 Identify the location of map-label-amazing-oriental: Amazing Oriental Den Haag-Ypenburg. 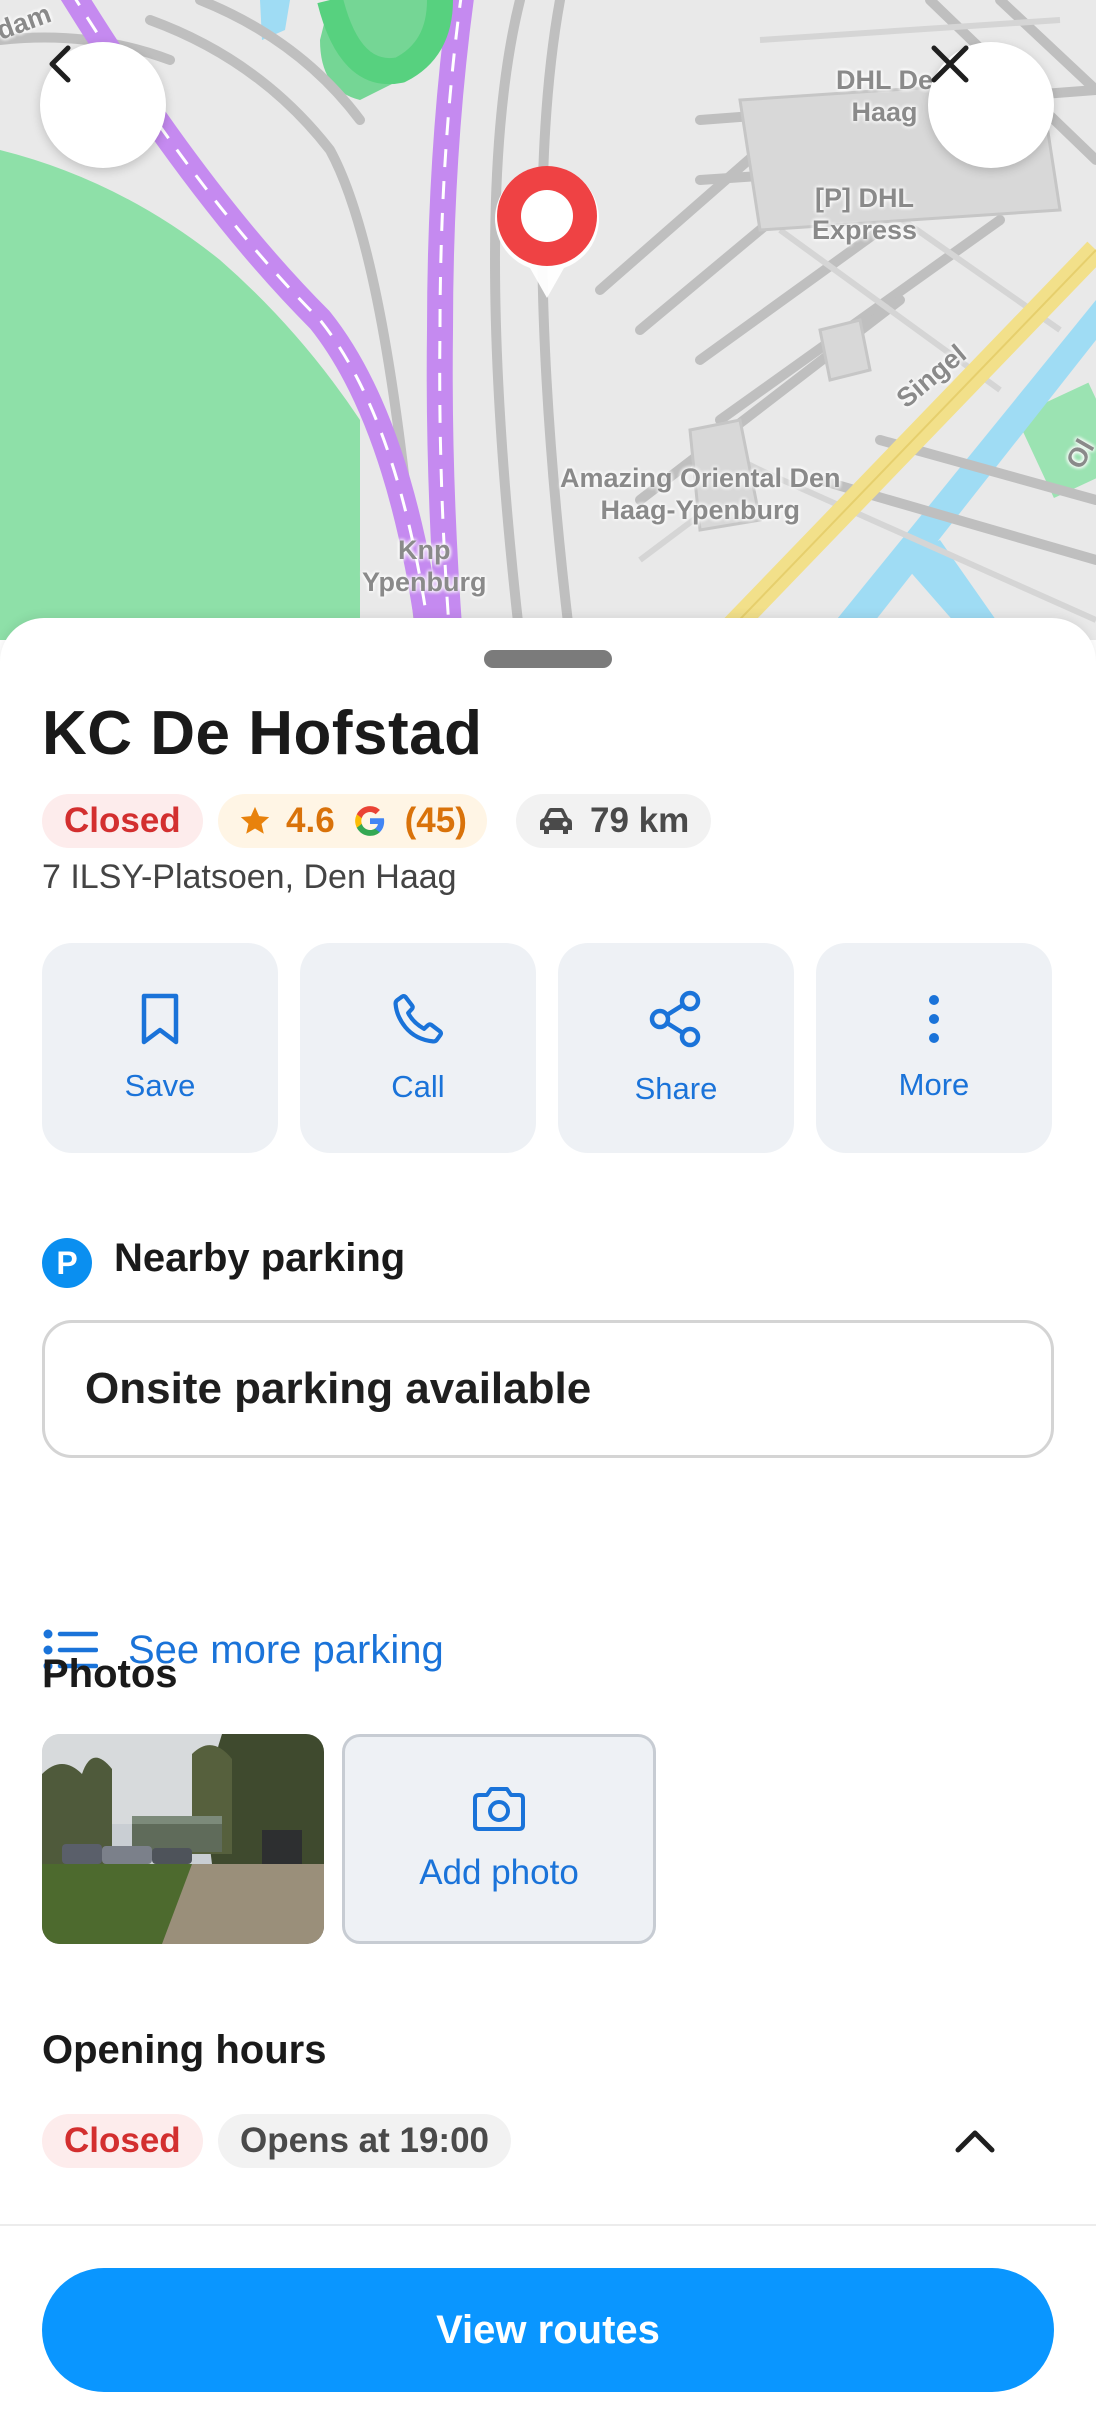
(700, 494).